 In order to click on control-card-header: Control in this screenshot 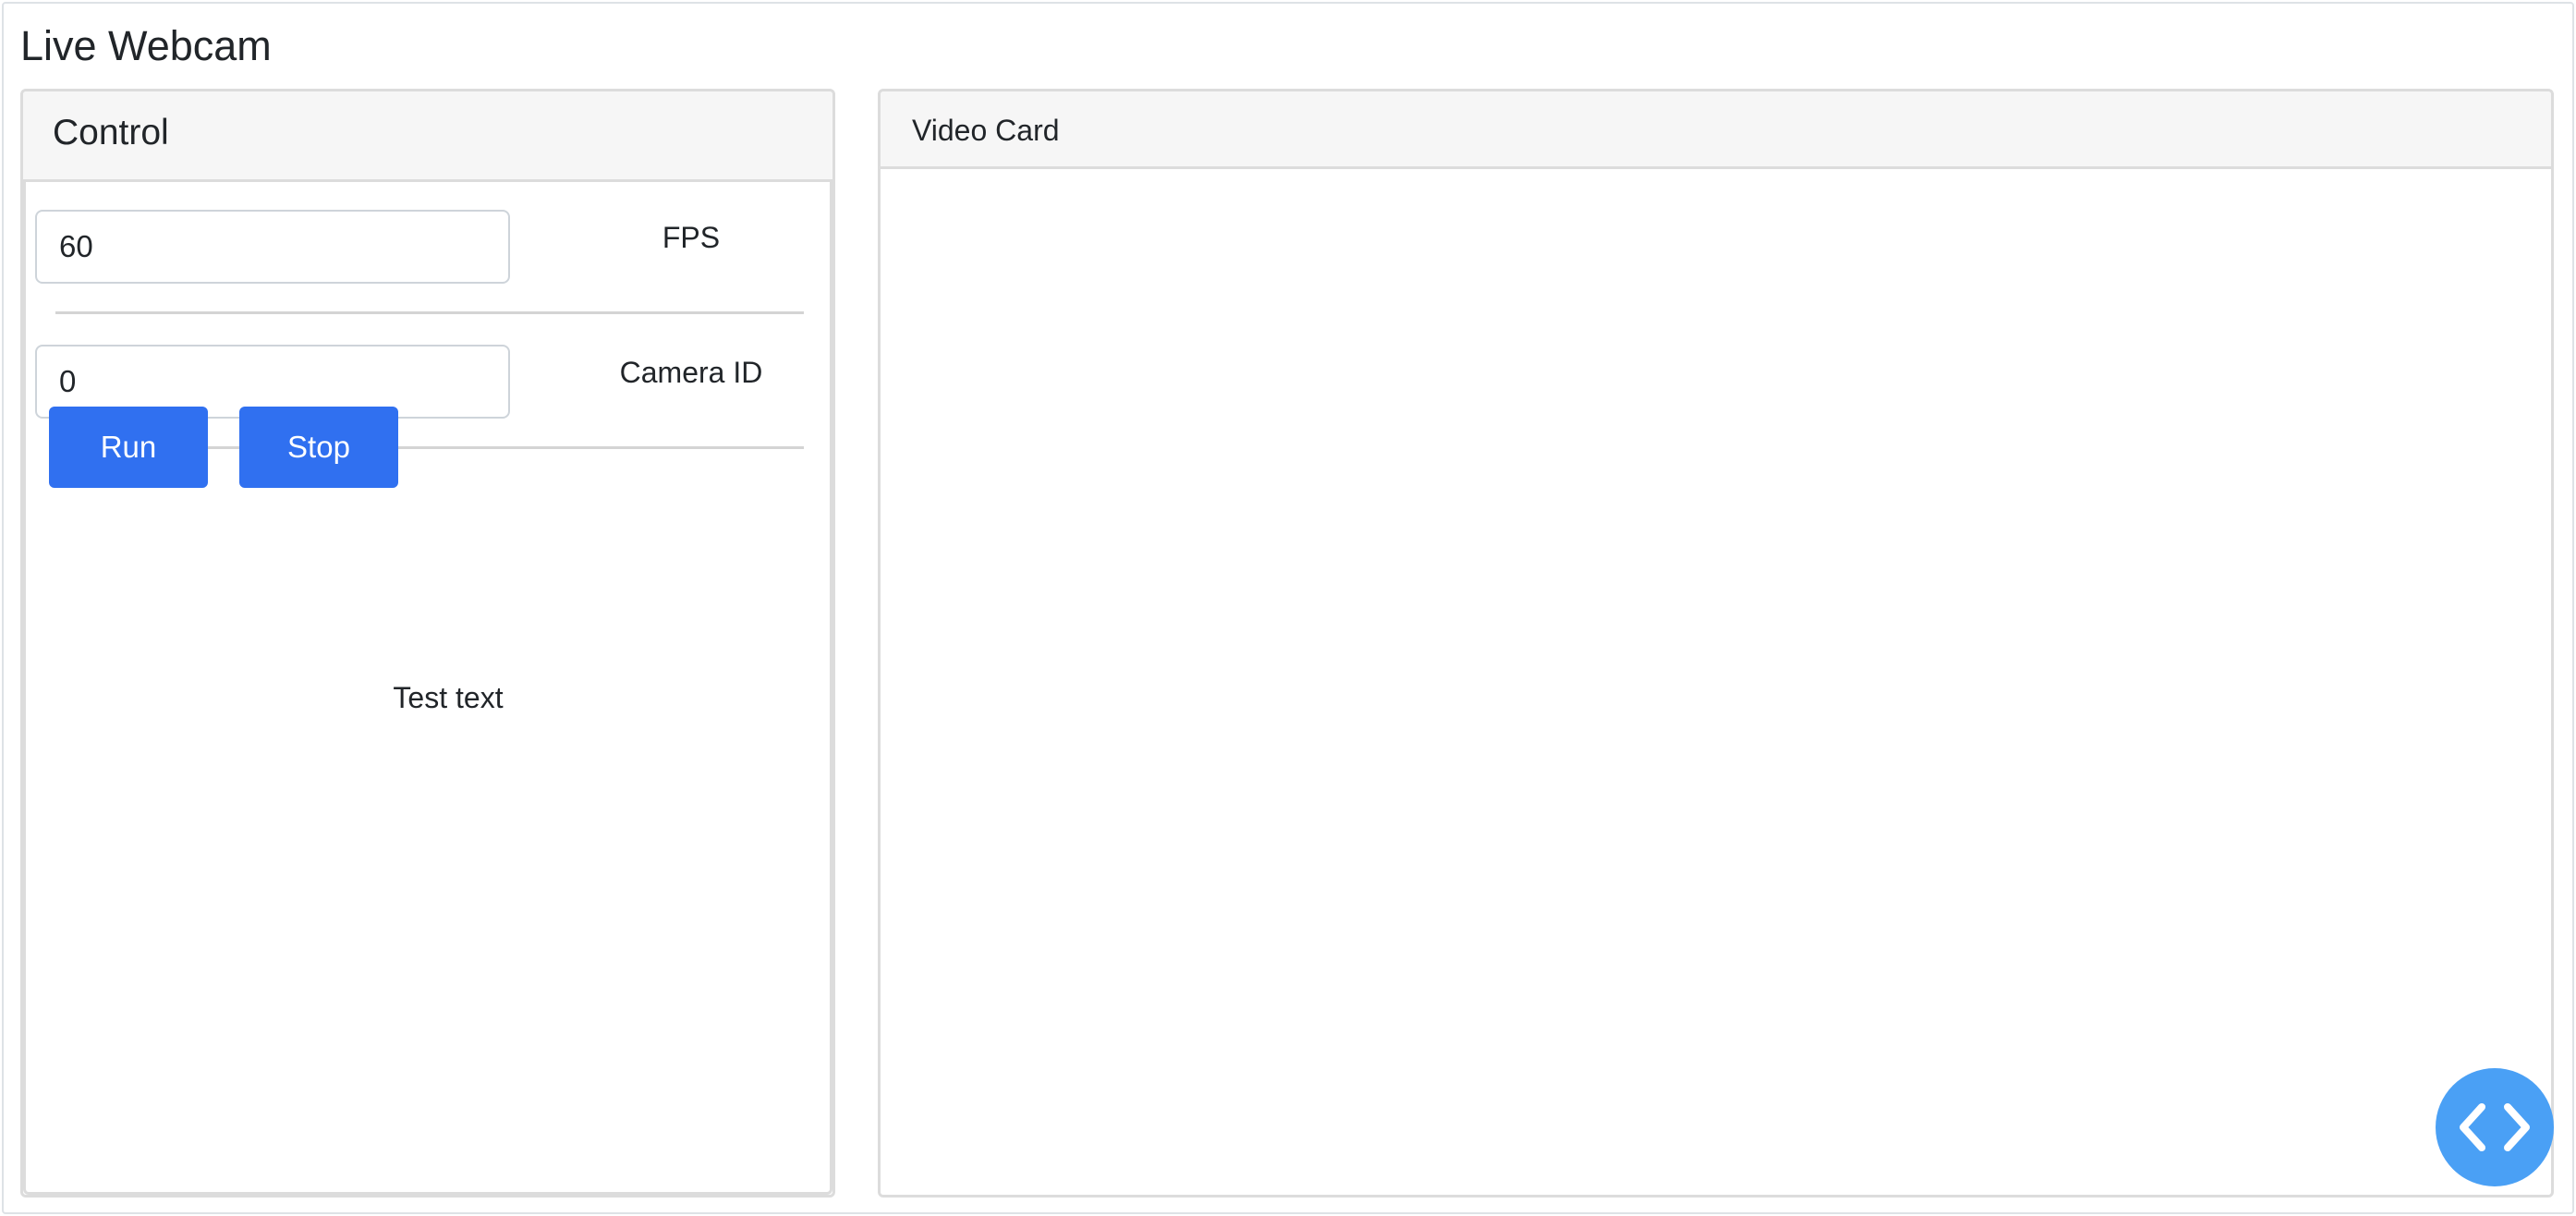, I will do `click(427, 136)`.